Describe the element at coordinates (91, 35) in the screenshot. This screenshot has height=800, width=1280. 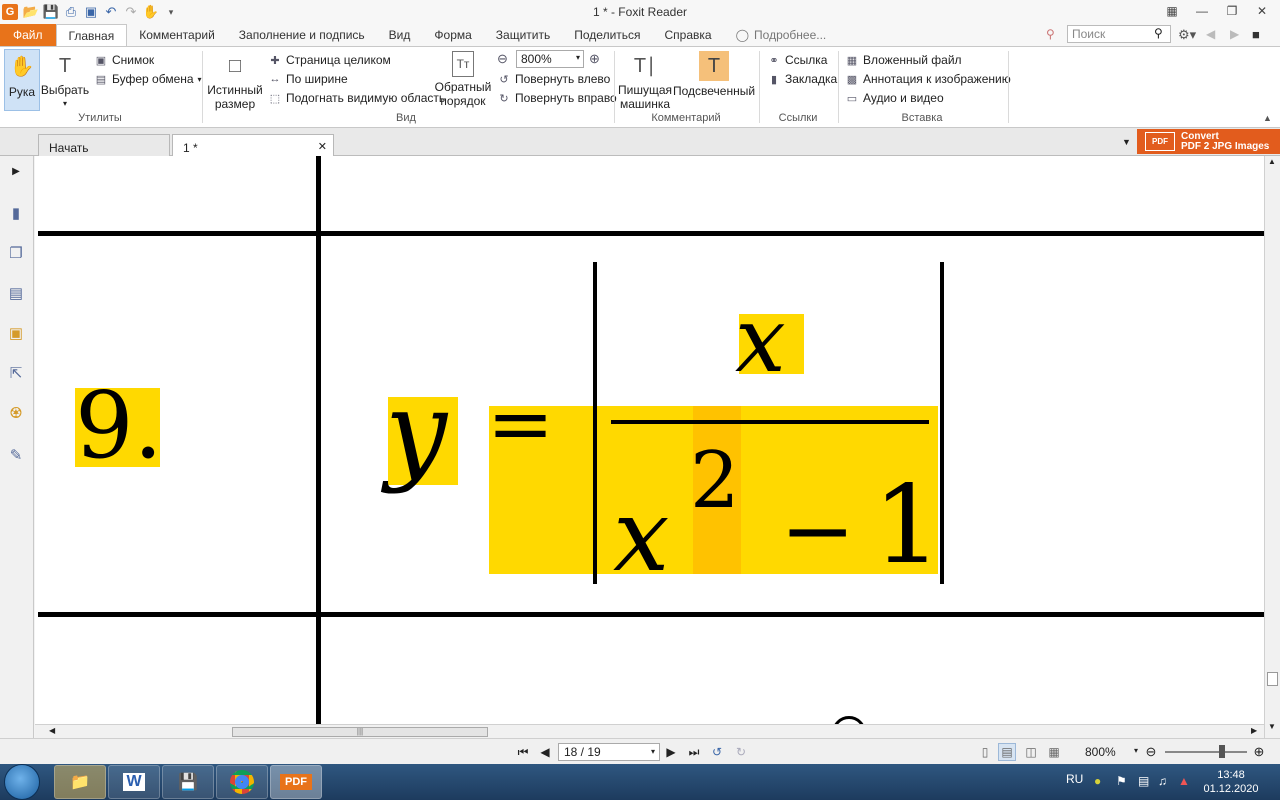
I see `tab-home: Главная` at that location.